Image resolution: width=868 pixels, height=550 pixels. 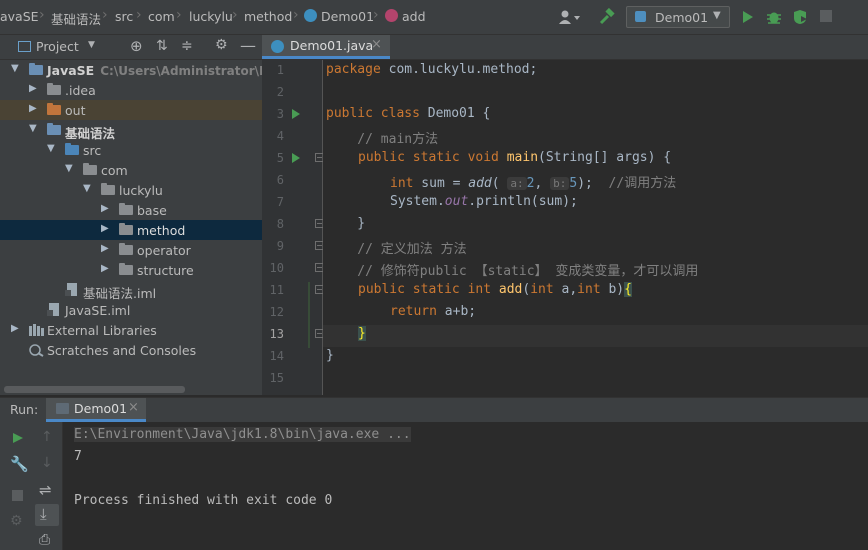 What do you see at coordinates (54, 89) in the screenshot?
I see `folder-icon` at bounding box center [54, 89].